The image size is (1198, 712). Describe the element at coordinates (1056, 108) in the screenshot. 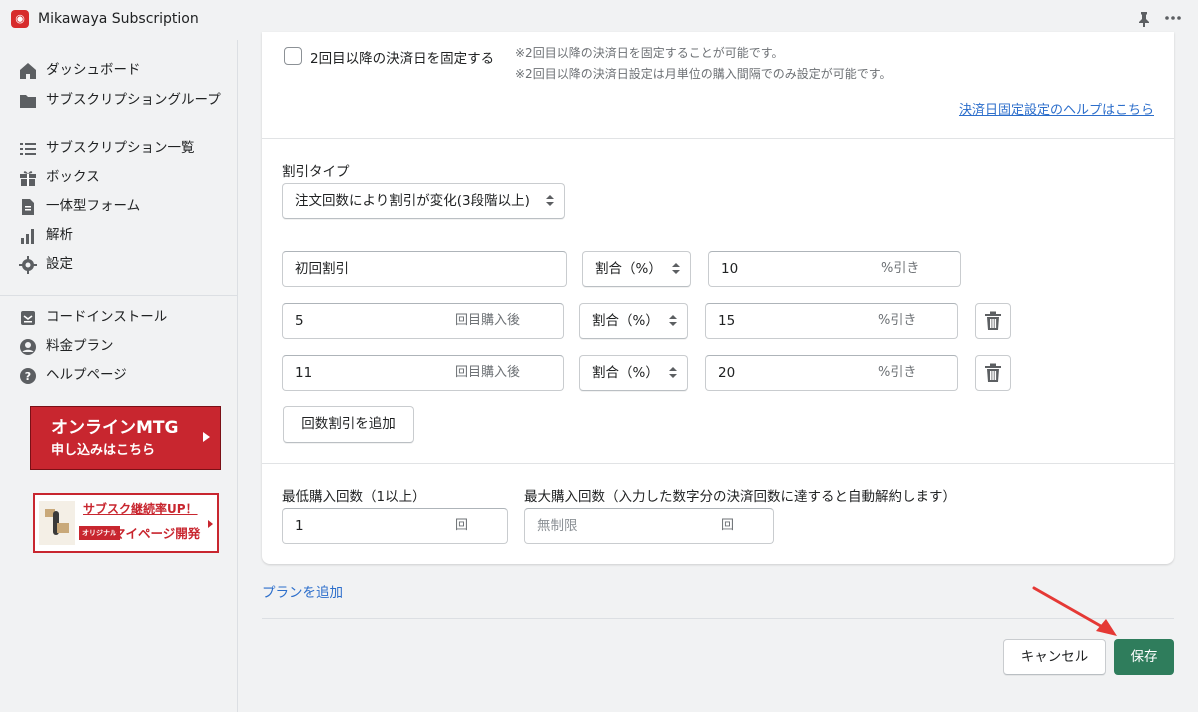

I see `payment-date-help-link: 決済日固定設定のヘルプはこちら` at that location.